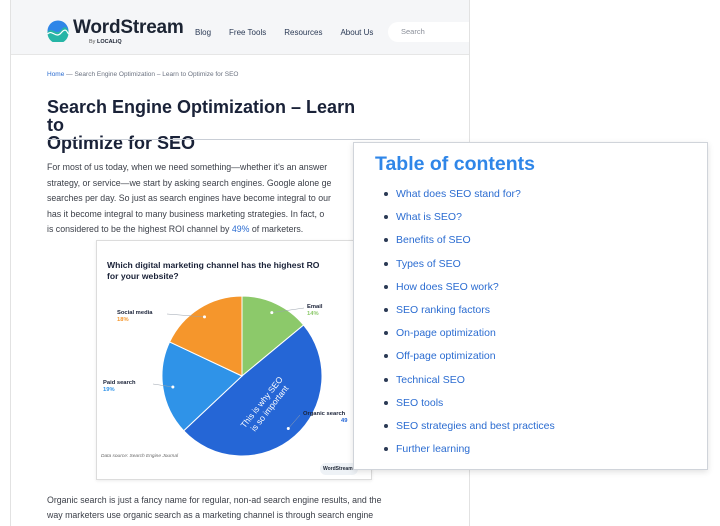  Describe the element at coordinates (443, 310) in the screenshot. I see `toc-link-ranking-factors: SEO ranking factors` at that location.